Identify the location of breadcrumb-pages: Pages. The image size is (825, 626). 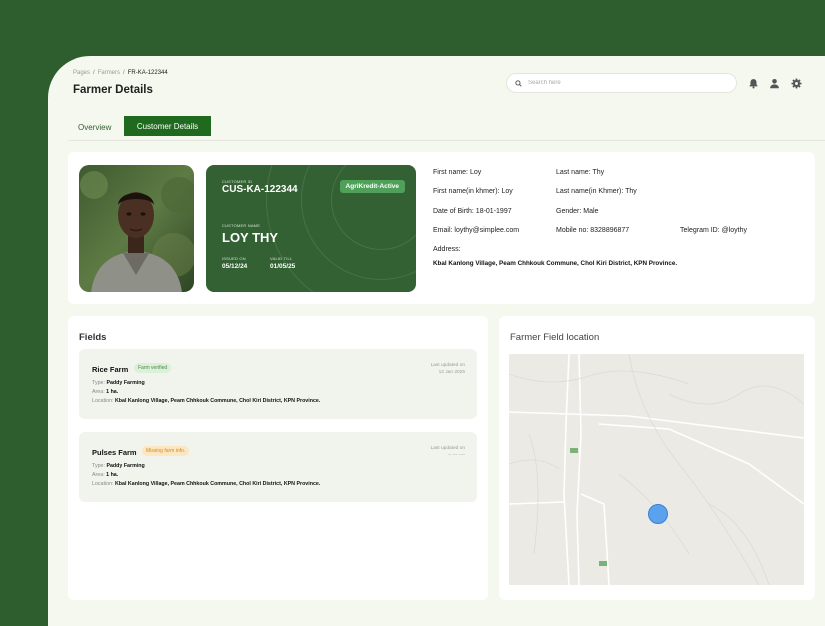
(81, 73).